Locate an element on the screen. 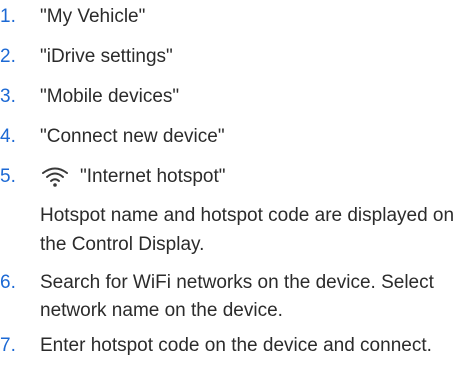  step-text: "Connect new device" is located at coordinates (132, 136).